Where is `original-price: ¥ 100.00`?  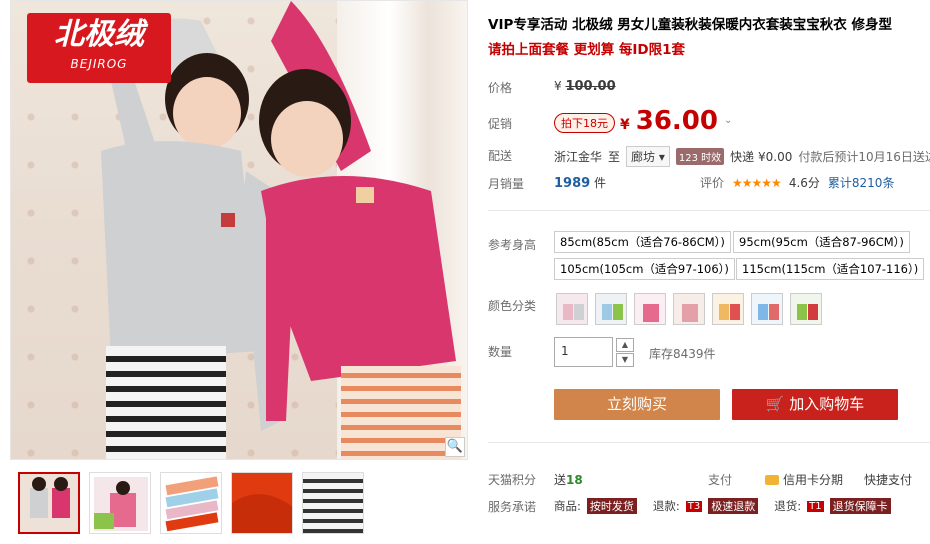
original-price: ¥ 100.00 is located at coordinates (585, 86).